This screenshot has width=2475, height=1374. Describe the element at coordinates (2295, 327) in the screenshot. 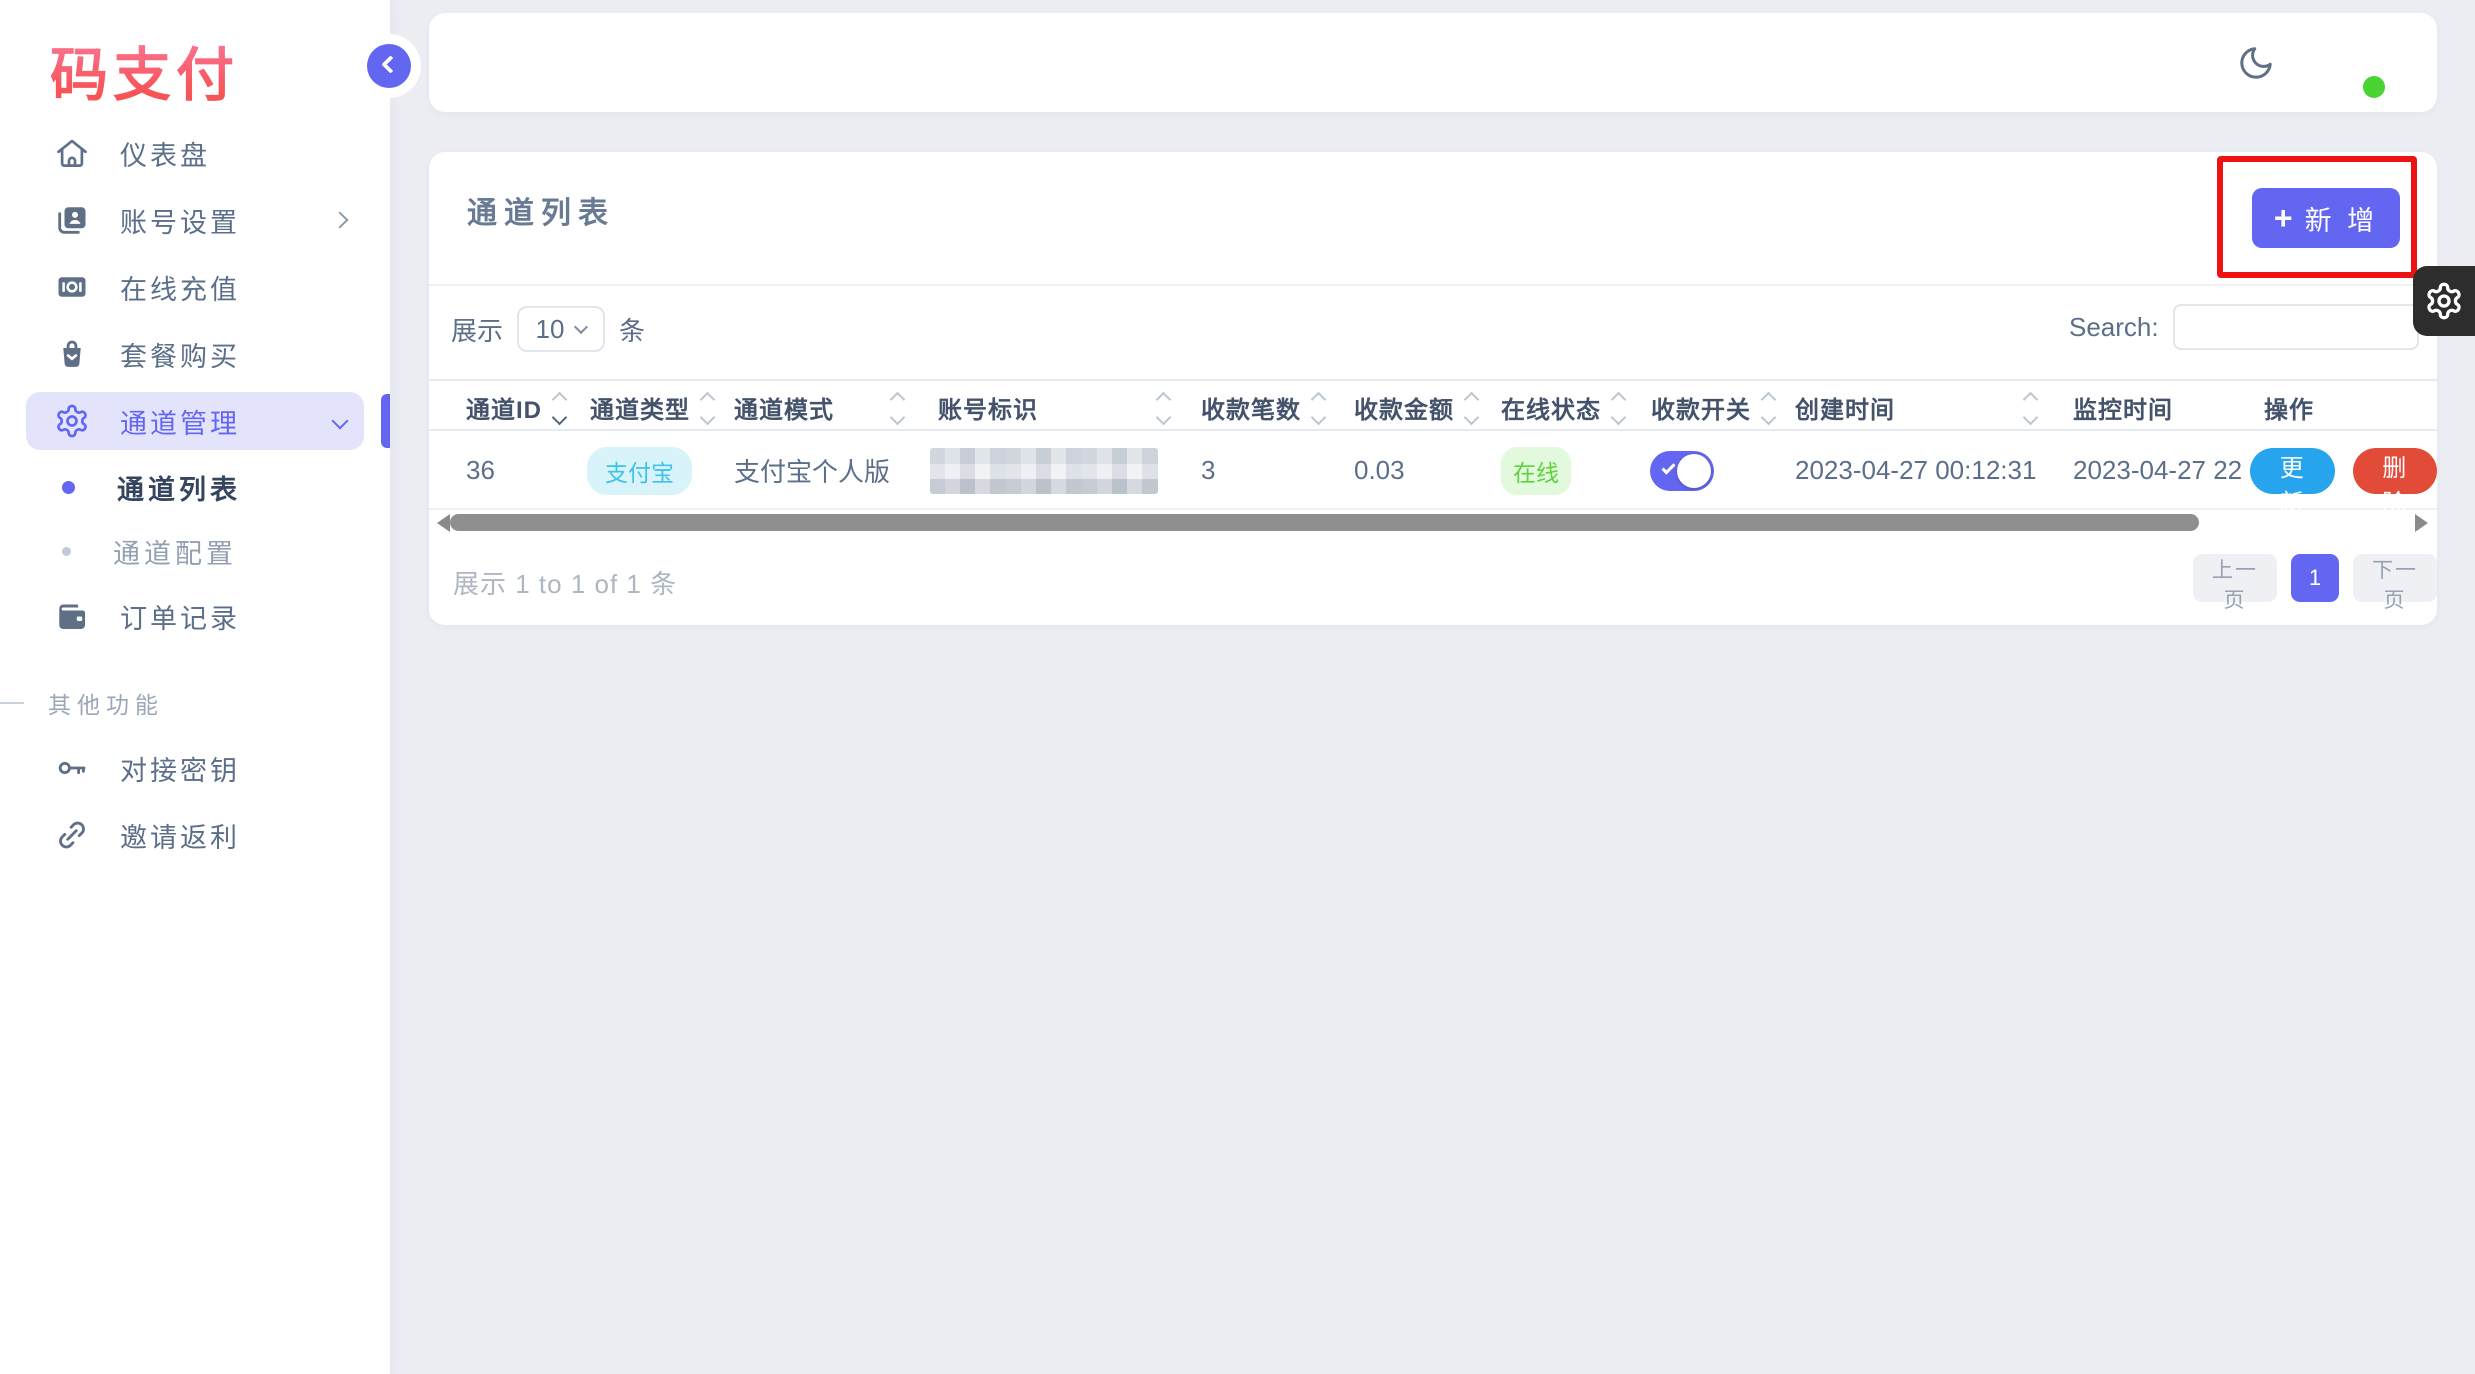

I see `search-input` at that location.